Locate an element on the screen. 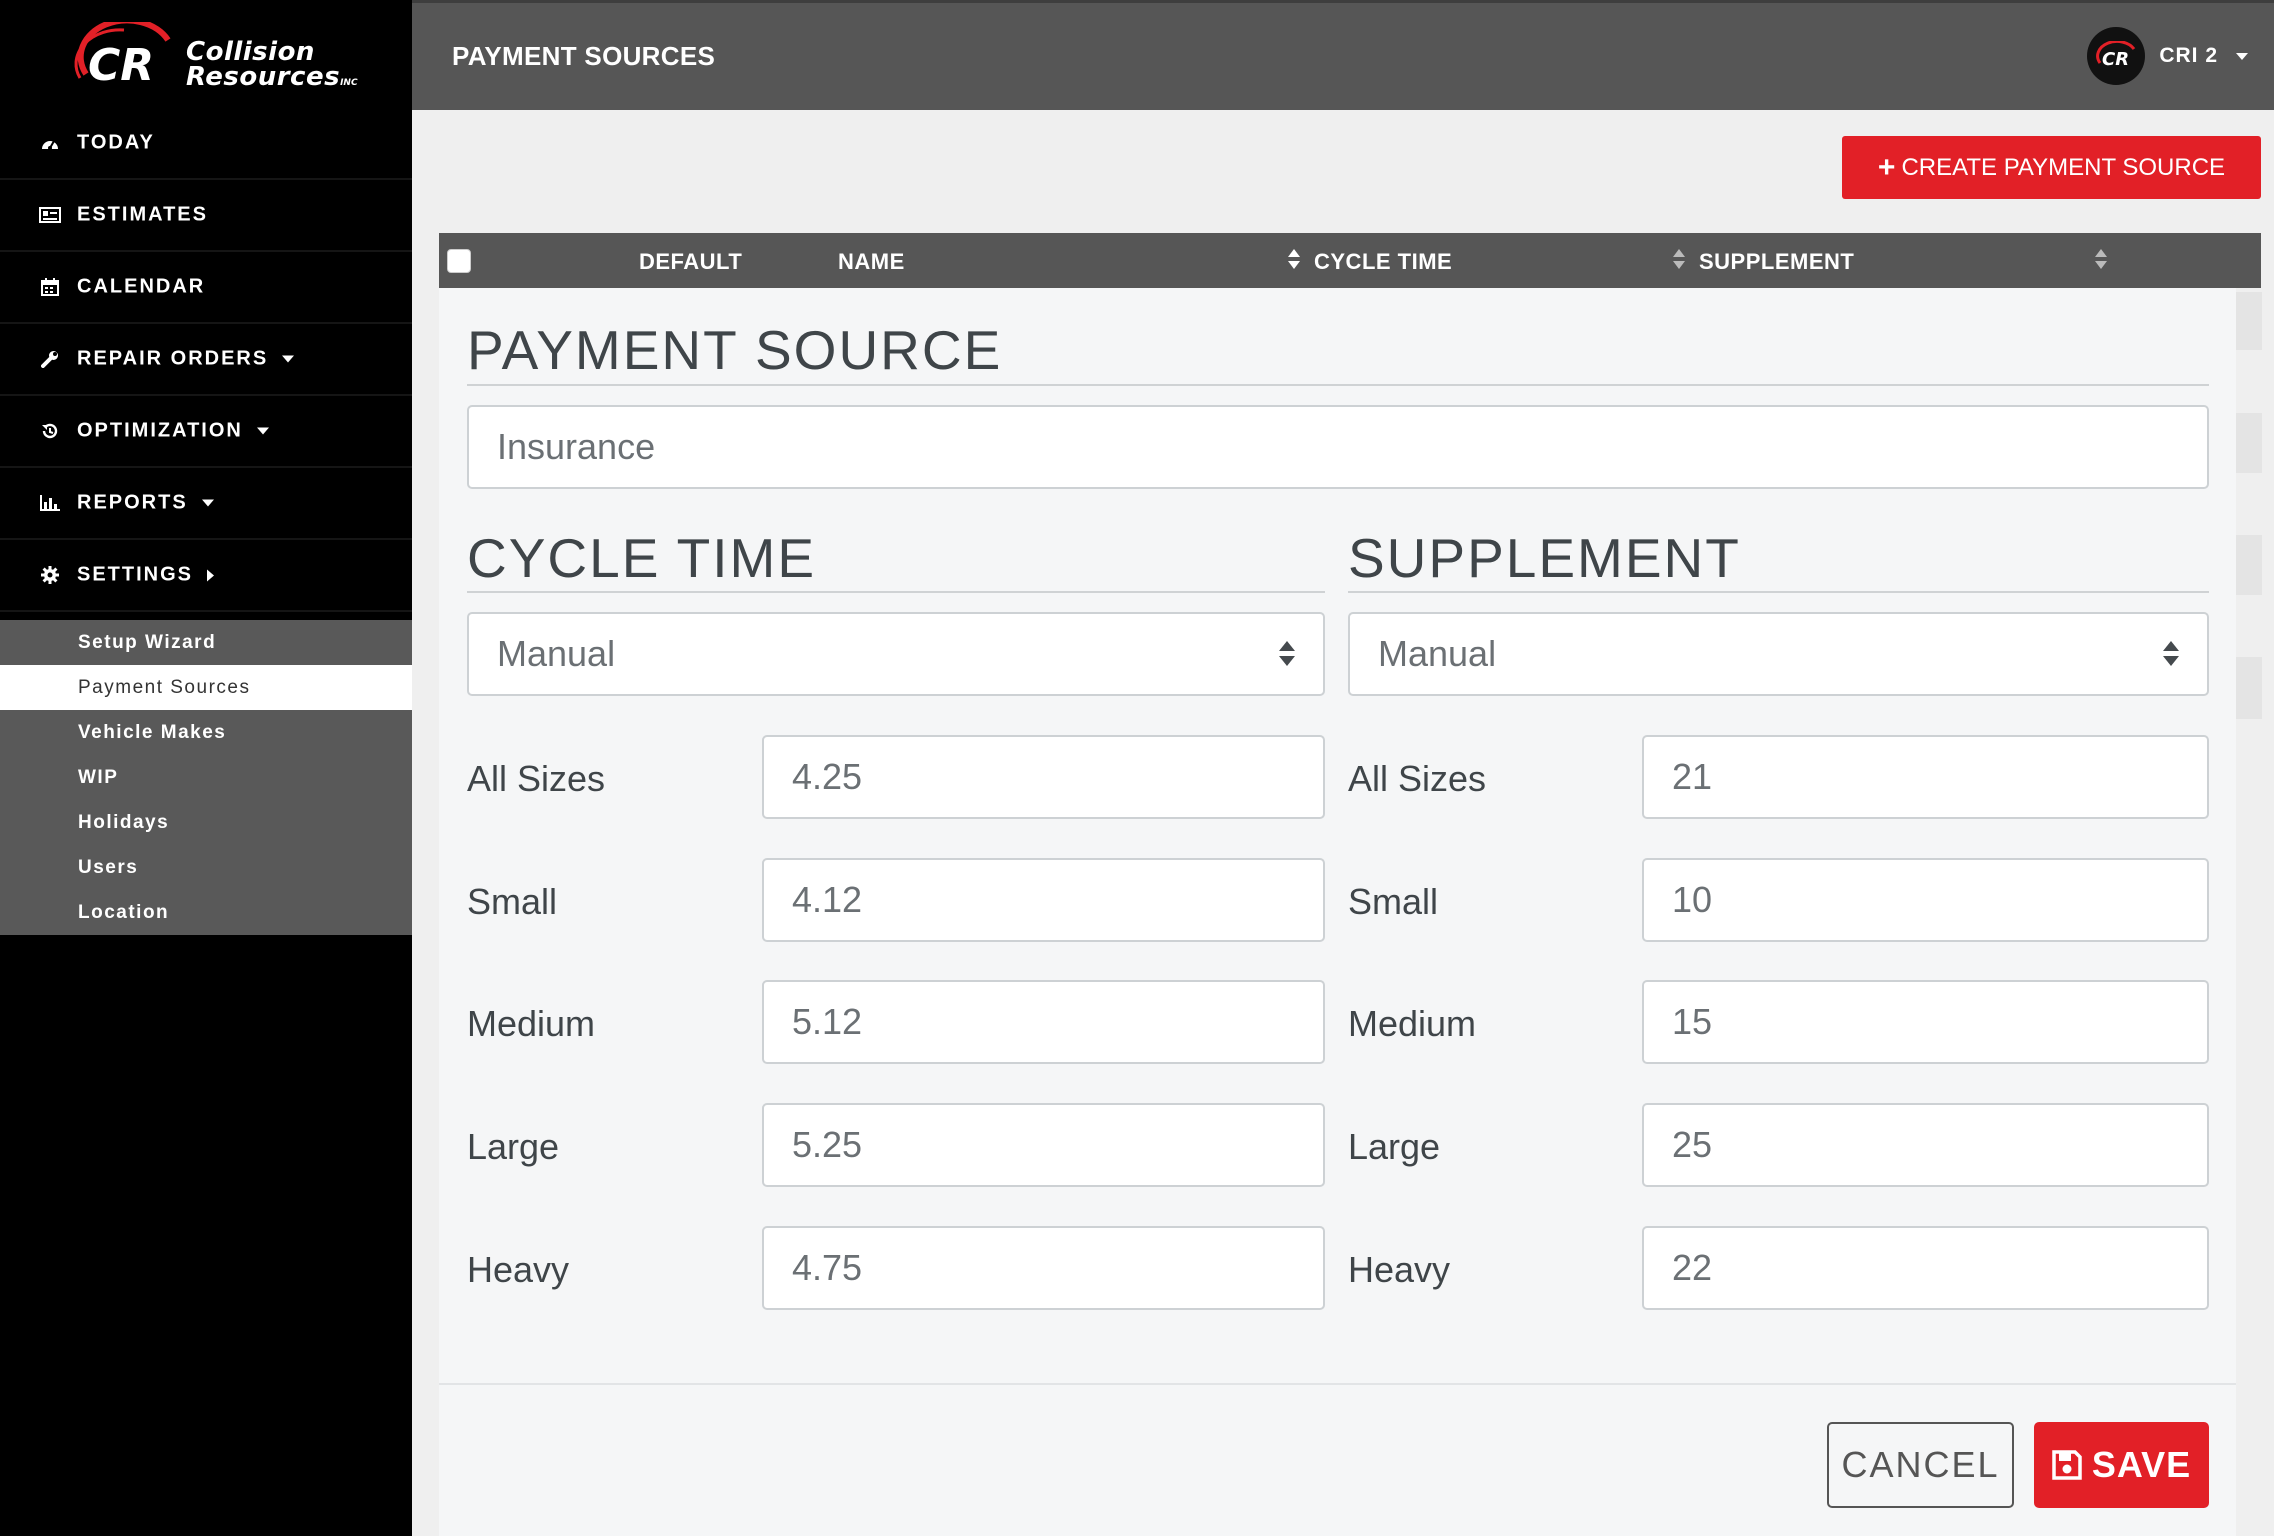  subnav-item-vehicle-makes: Vehicle Makes is located at coordinates (206, 732).